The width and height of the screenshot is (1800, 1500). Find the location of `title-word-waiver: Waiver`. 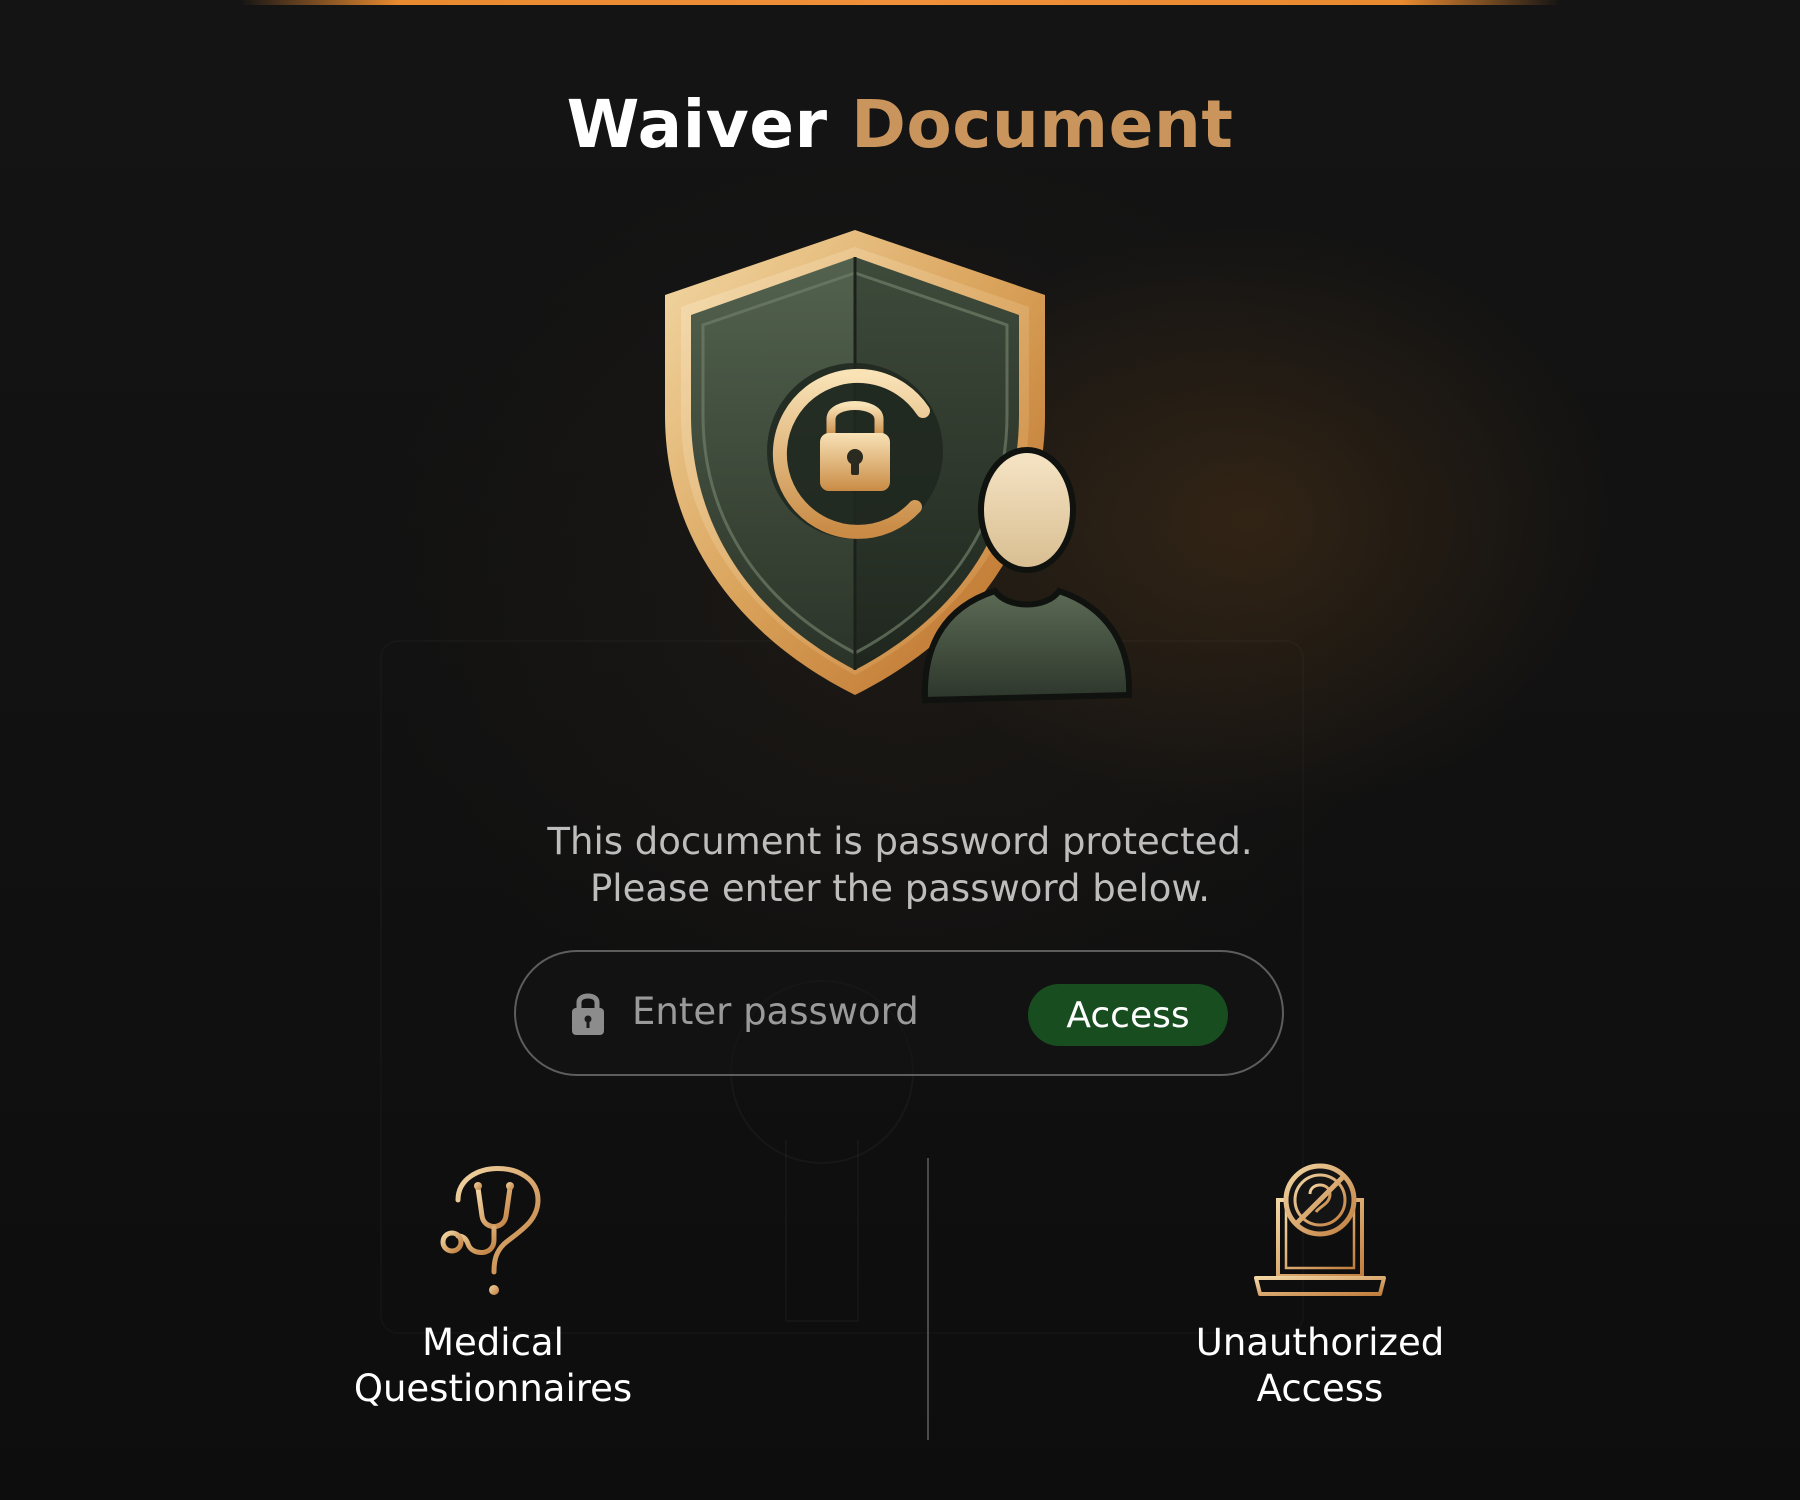

title-word-waiver: Waiver is located at coordinates (697, 124).